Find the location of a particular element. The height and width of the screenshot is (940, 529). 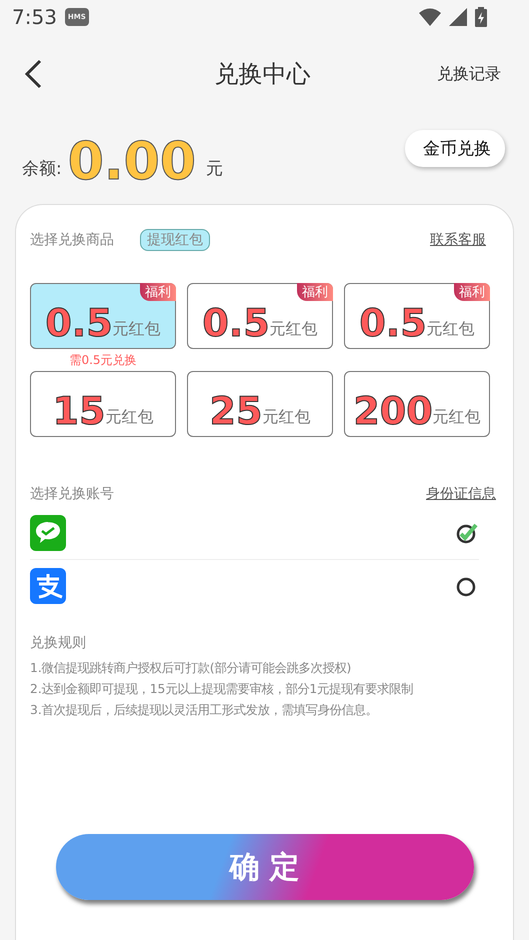

product-amount: 25 is located at coordinates (236, 411).